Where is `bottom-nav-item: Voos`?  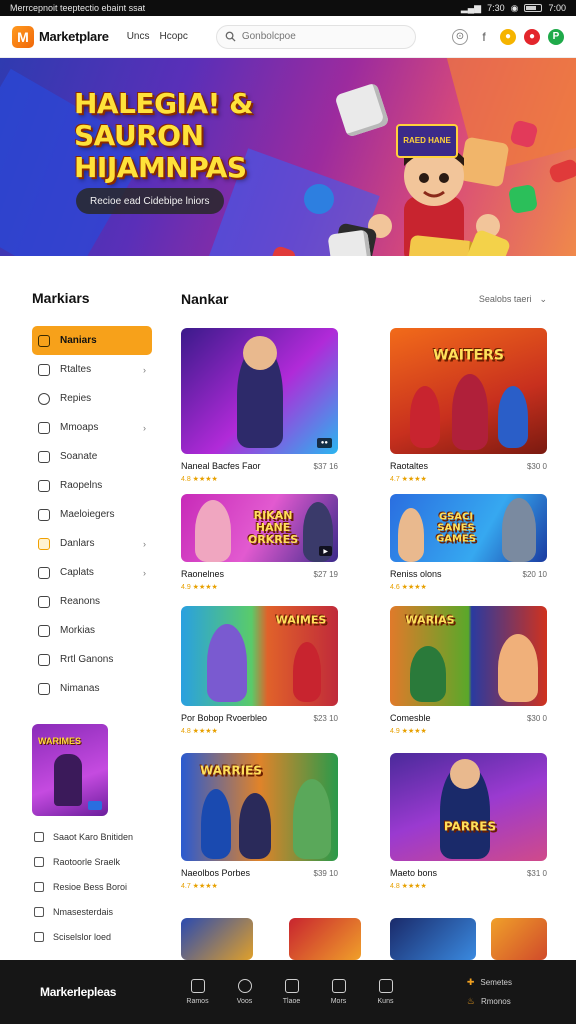
bottom-nav-item: Voos is located at coordinates (244, 992).